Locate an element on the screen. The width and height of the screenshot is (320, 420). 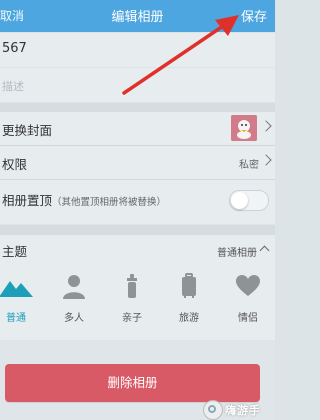
theme-option-travel: 旅游 is located at coordinates (189, 304).